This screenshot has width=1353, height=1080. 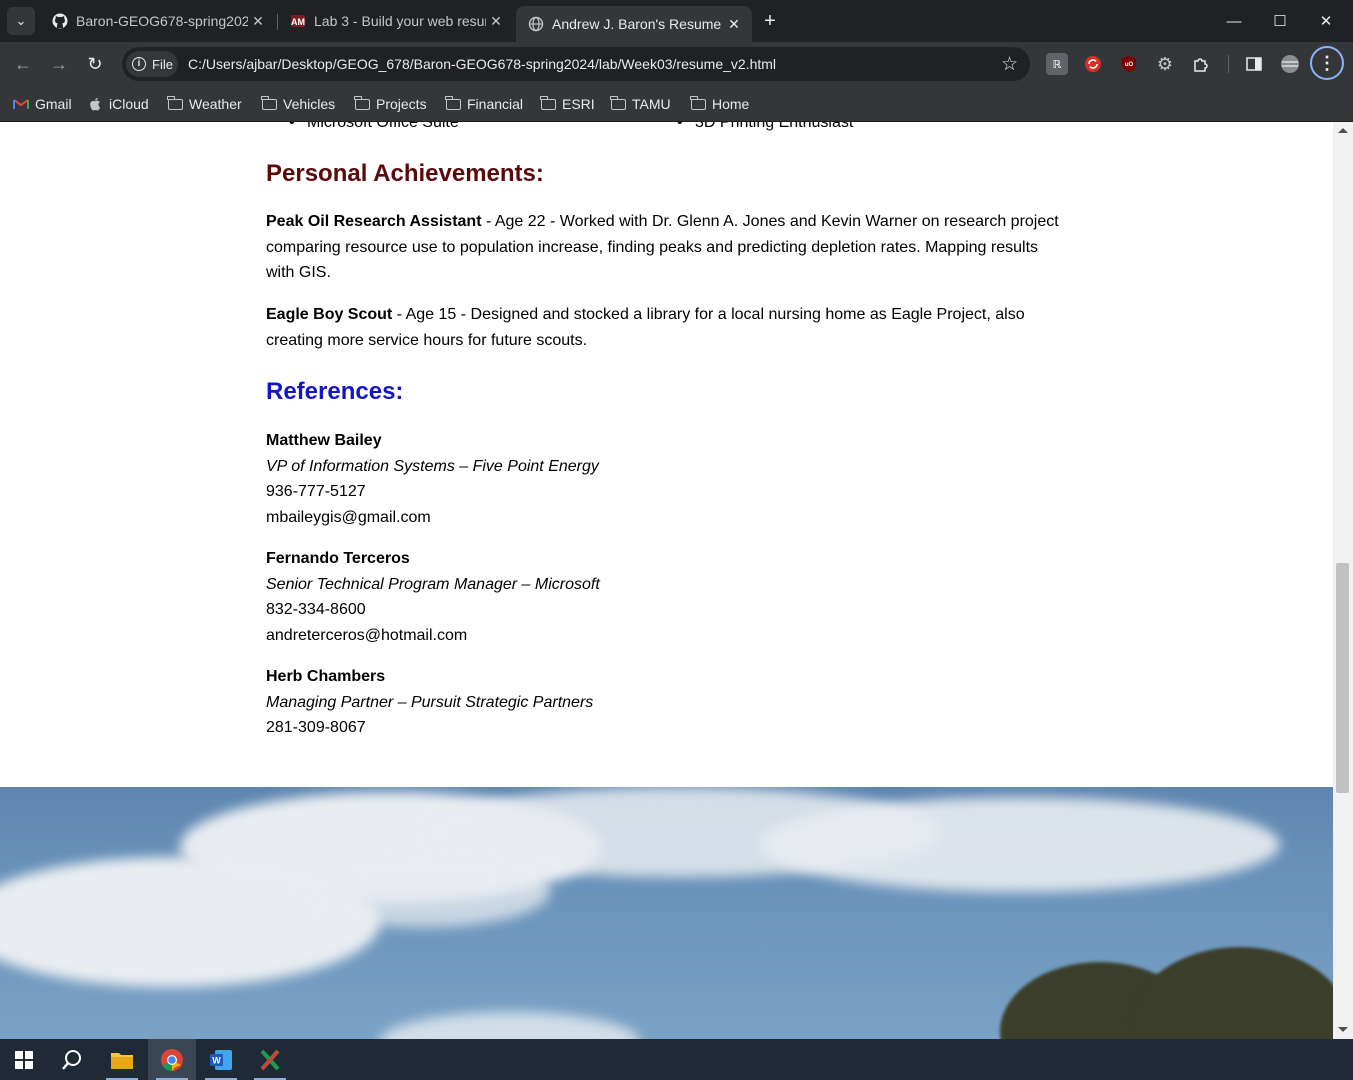 I want to click on reference-name: Herb Chambers, so click(x=326, y=676).